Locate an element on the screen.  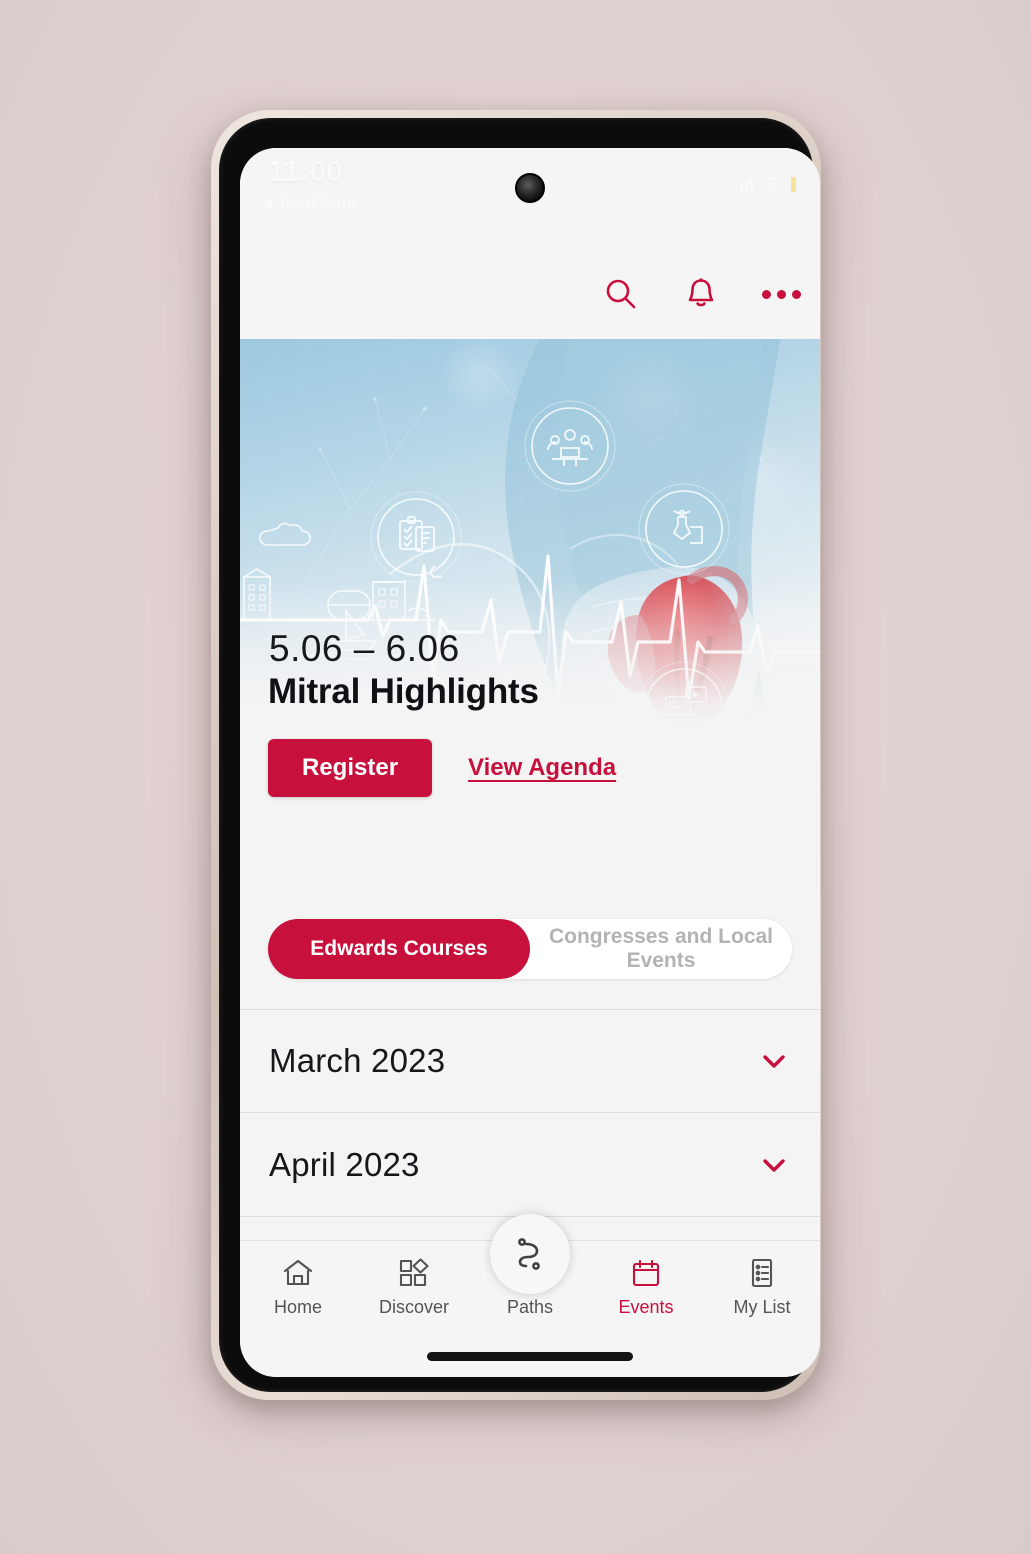
paths-fab-button is located at coordinates (530, 1254).